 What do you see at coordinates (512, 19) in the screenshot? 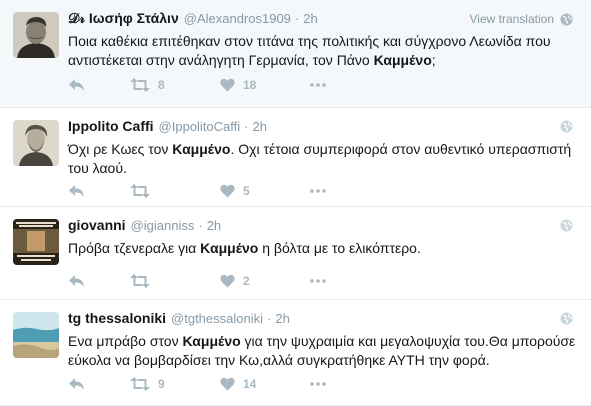
I see `view-translation-link: View translation` at bounding box center [512, 19].